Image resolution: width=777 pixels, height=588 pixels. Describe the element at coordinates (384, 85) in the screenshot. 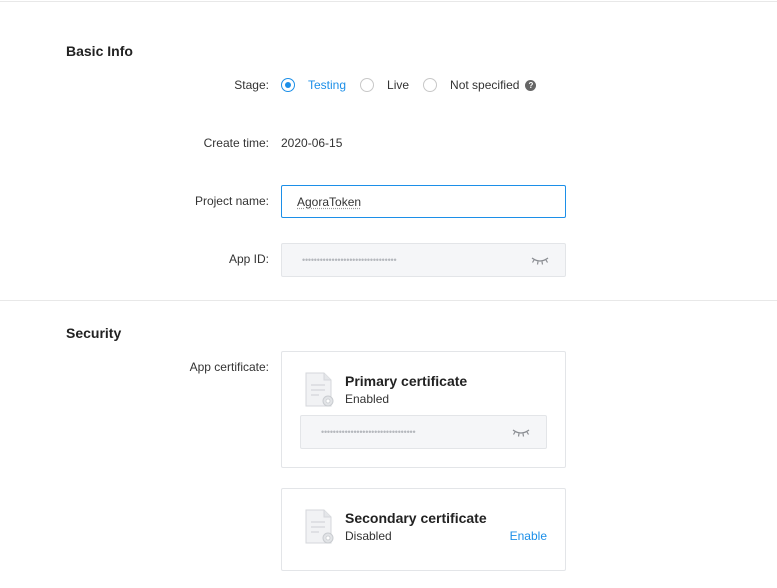

I see `stage-option-live: Live` at that location.